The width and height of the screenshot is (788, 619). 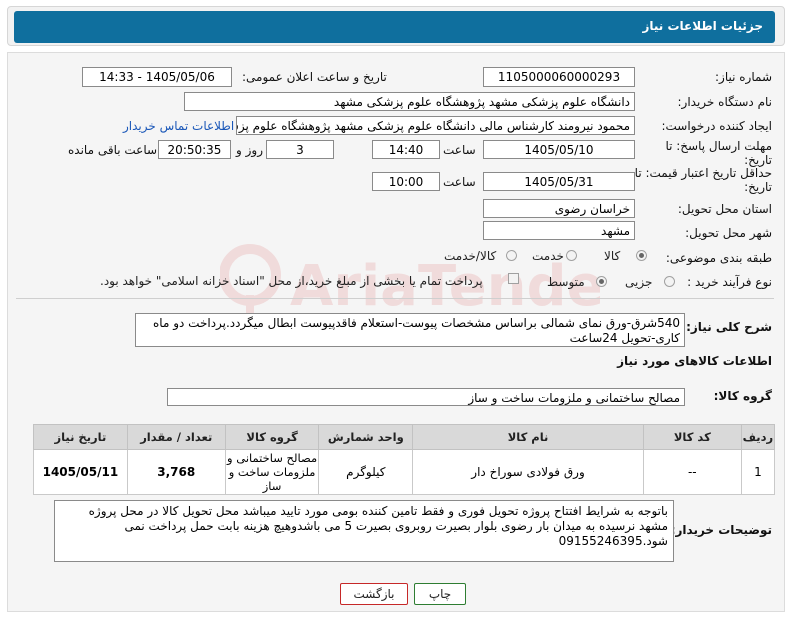 I want to click on days-field: 3, so click(x=300, y=149).